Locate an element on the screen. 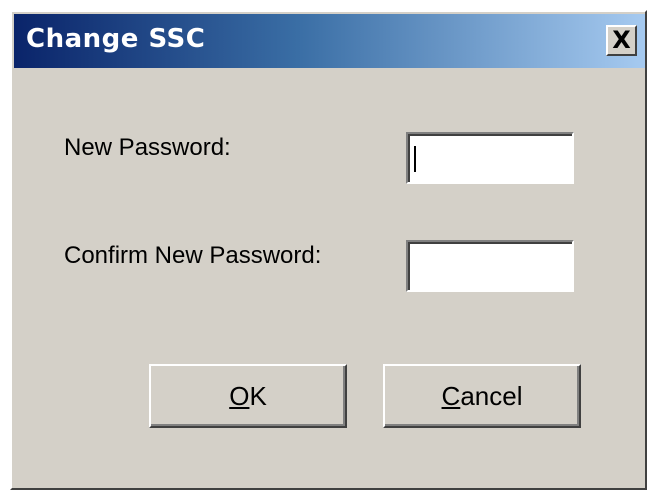  ok-button: OK is located at coordinates (248, 396).